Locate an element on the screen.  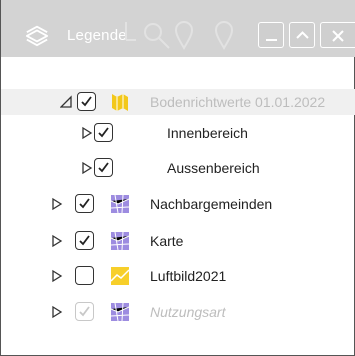
tree-row-bodenrichtwerte: Bodenrichtwerte 01.01.2022 is located at coordinates (178, 102).